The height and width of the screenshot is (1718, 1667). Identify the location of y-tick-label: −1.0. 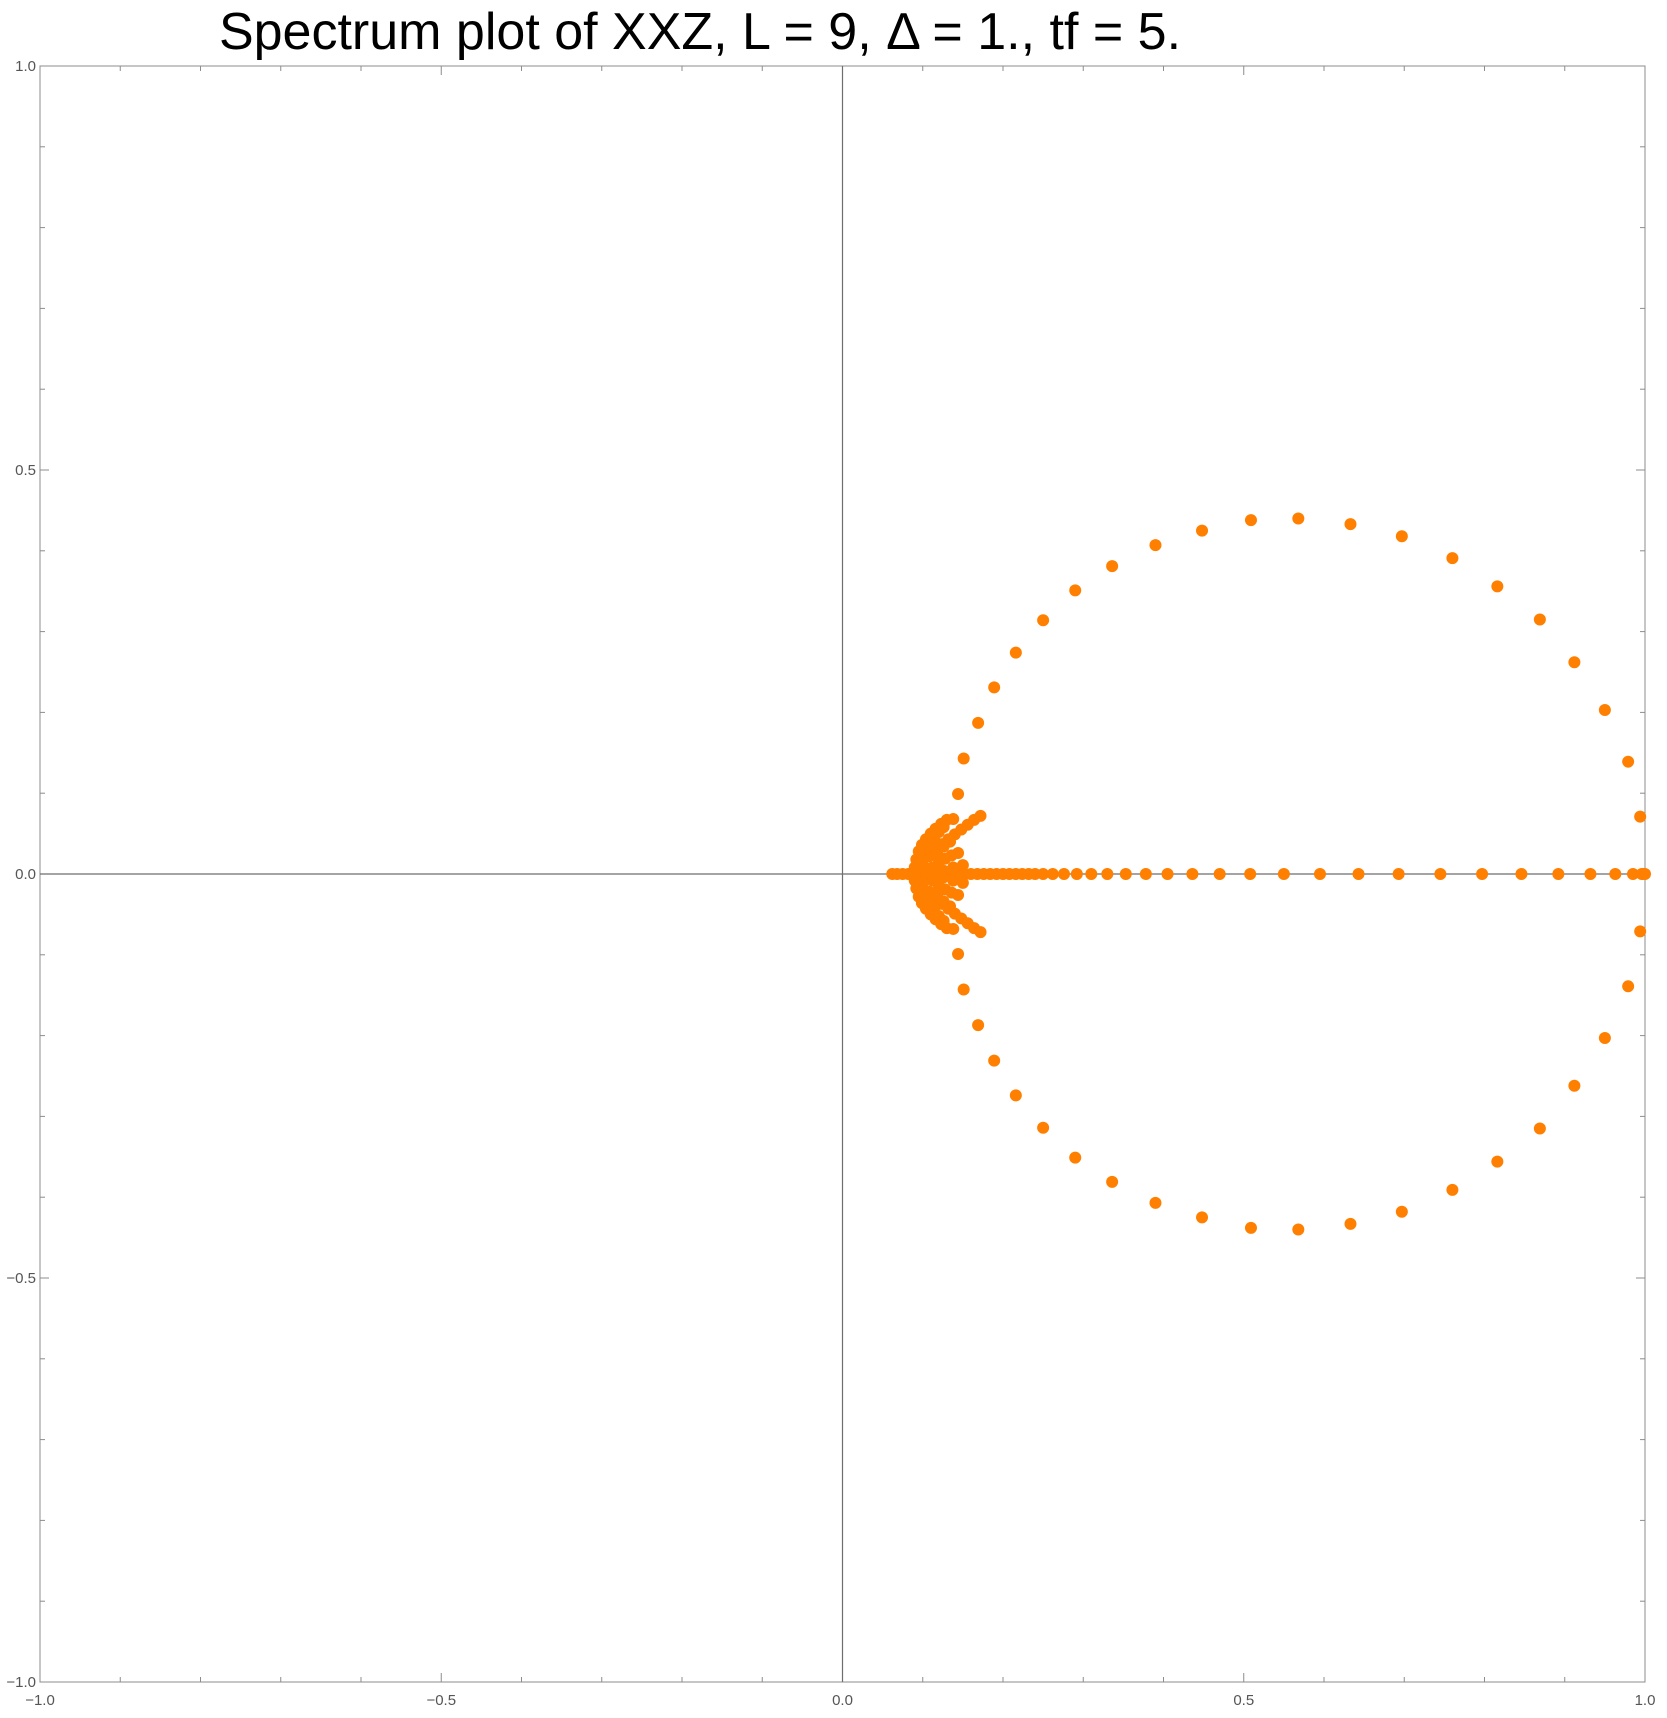
(21, 1682).